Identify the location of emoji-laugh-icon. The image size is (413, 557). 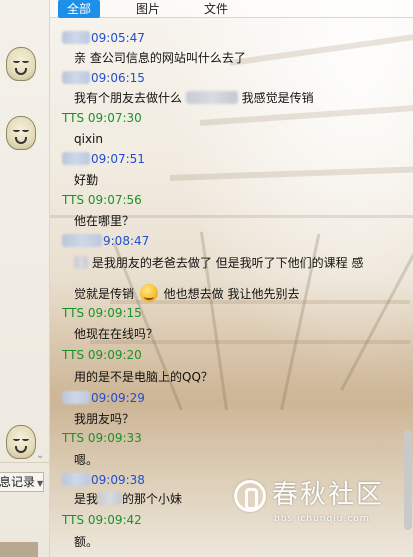
(148, 293).